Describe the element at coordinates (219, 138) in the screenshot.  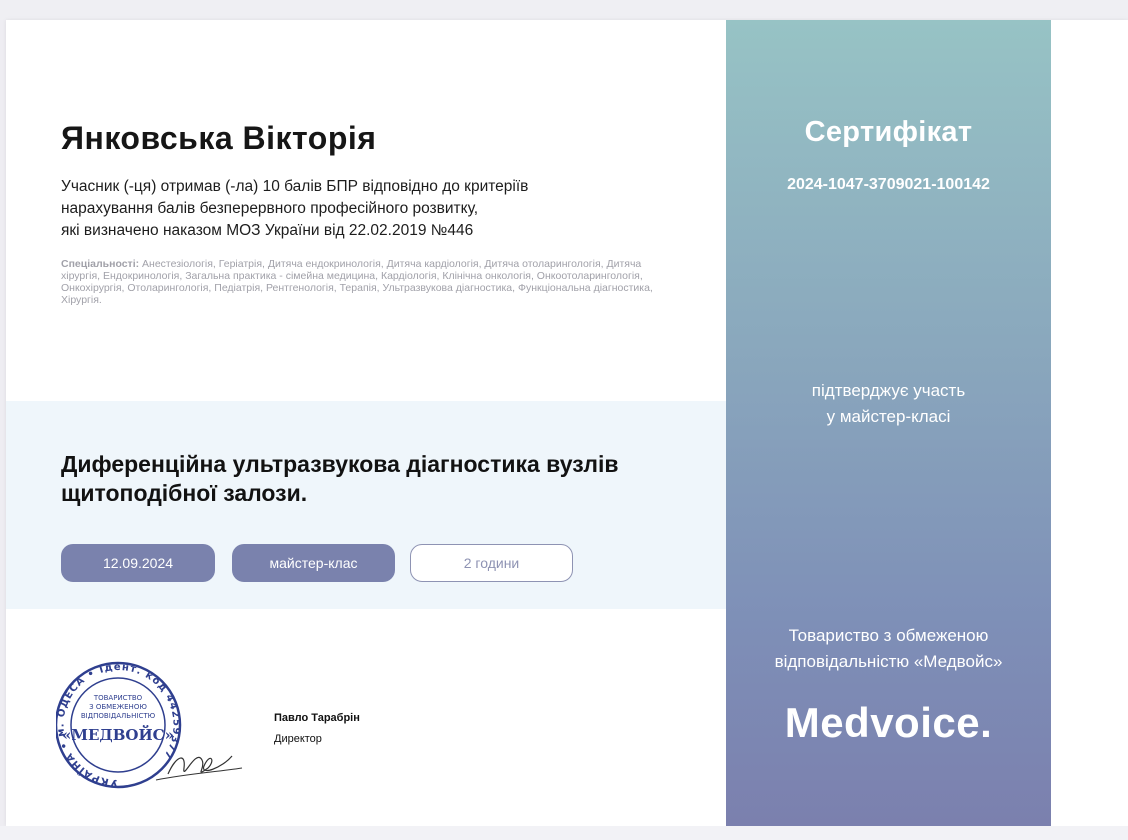
I see `participant-name: Янковська Вікторія` at that location.